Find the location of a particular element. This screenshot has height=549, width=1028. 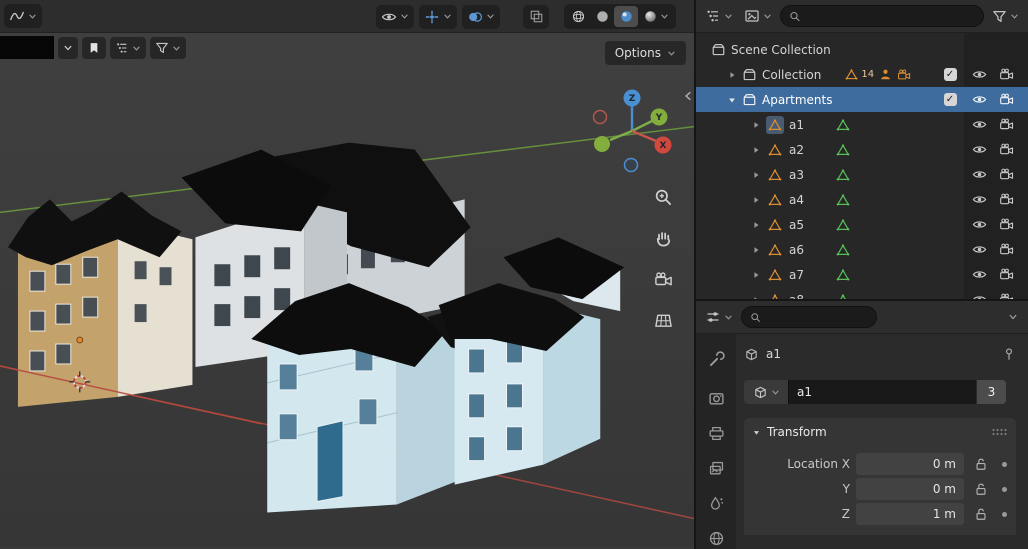

hierarchy-dropdown is located at coordinates (128, 48).